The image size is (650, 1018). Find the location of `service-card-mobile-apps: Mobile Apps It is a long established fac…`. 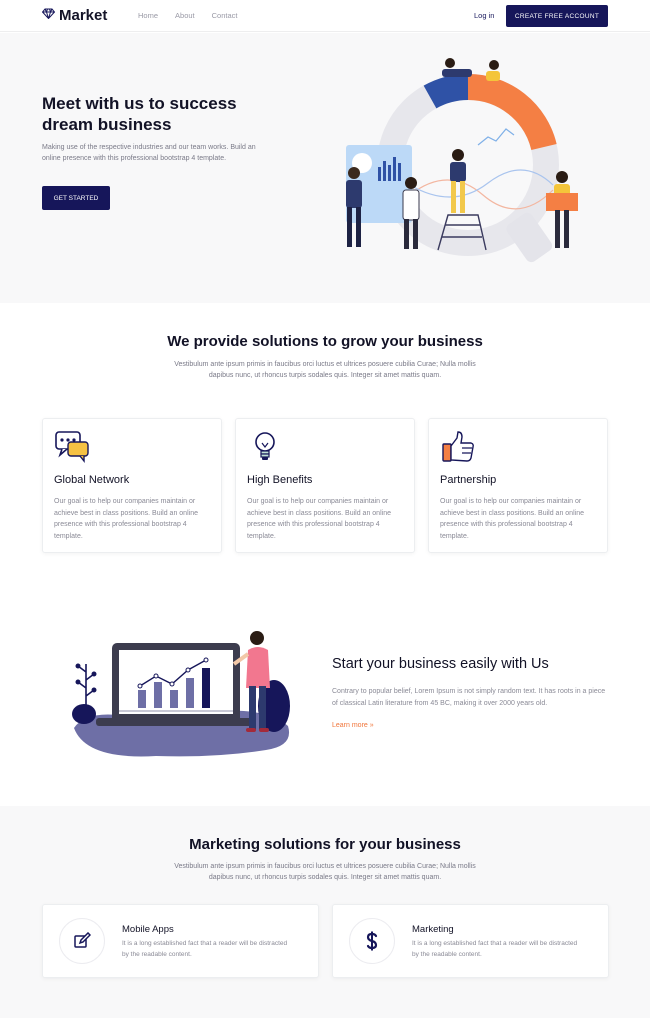

service-card-mobile-apps: Mobile Apps It is a long established fac… is located at coordinates (180, 941).